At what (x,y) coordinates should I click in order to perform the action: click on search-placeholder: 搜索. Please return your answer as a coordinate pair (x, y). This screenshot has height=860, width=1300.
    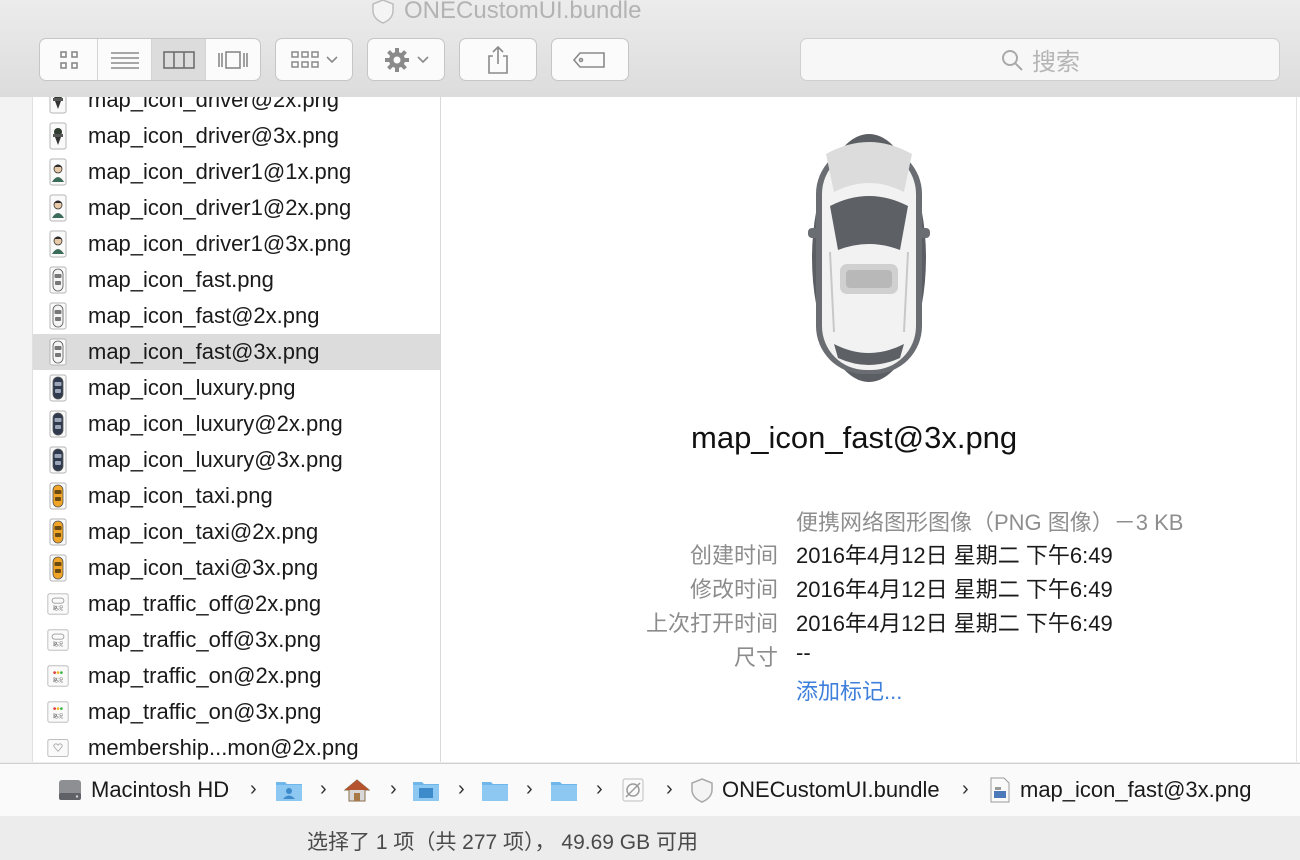
    Looking at the image, I should click on (1056, 62).